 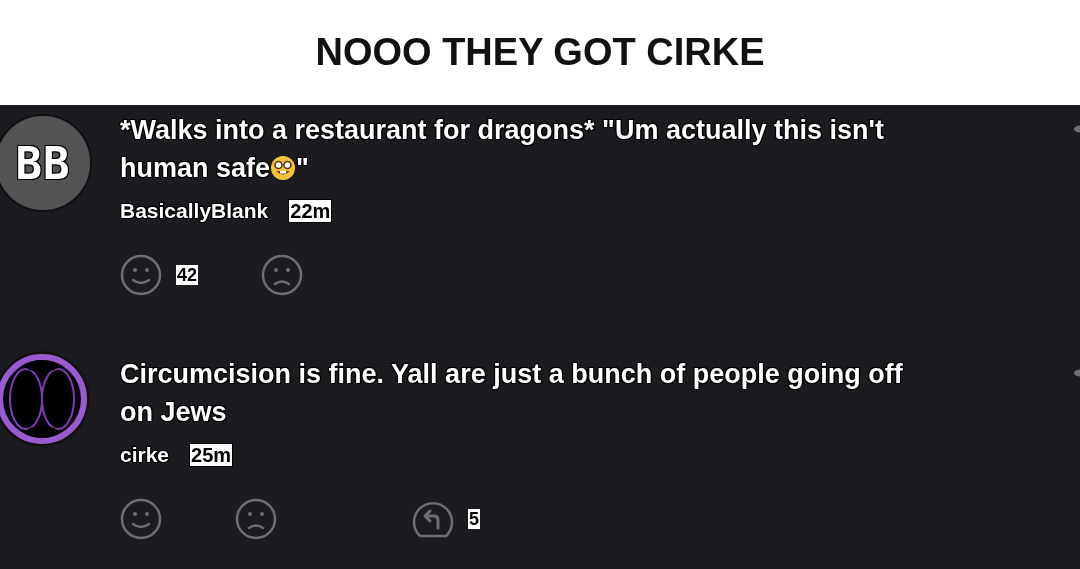 What do you see at coordinates (540, 52) in the screenshot?
I see `caption-title: NOOO THEY GOT CIRKE` at bounding box center [540, 52].